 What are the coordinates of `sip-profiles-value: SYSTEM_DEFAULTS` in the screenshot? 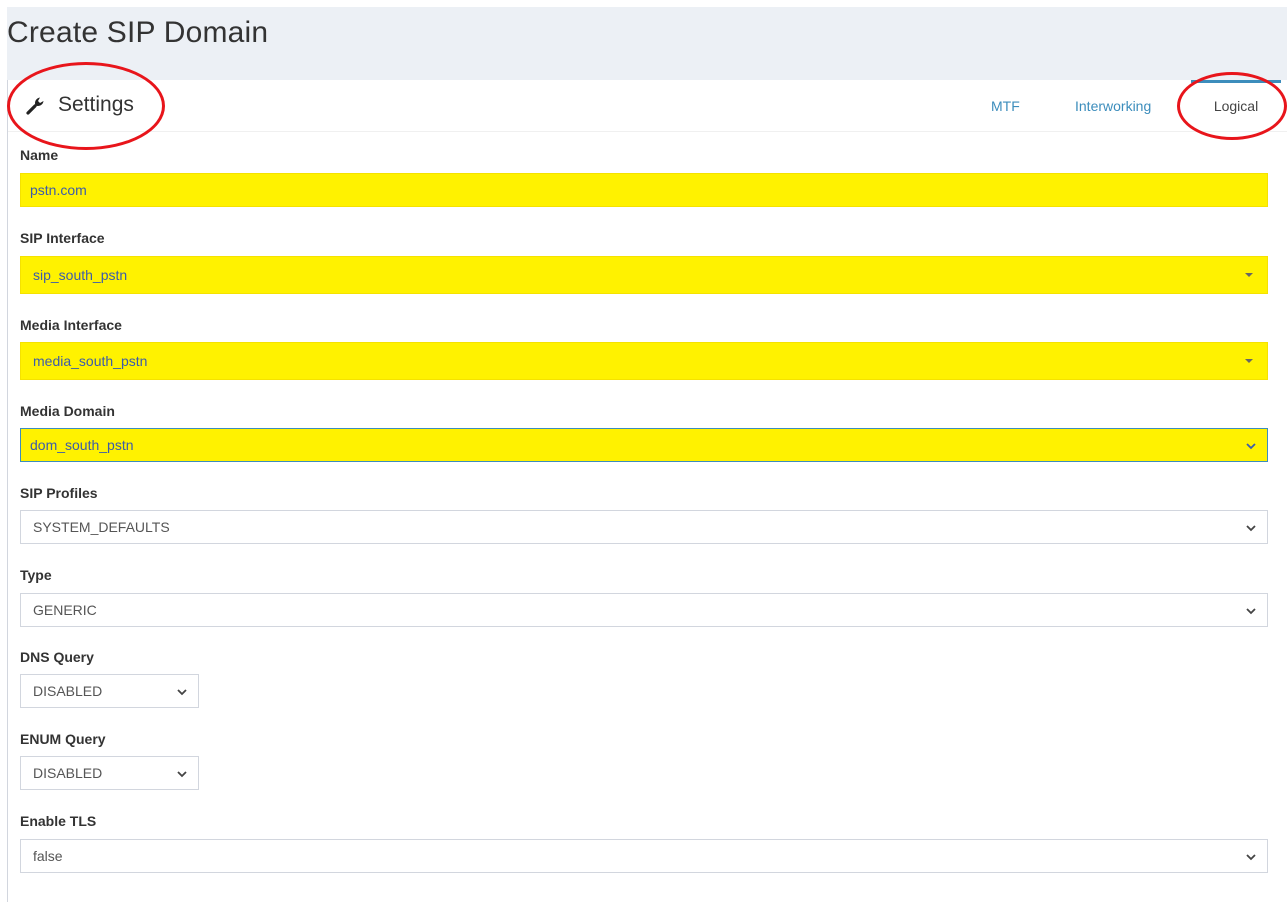 It's located at (101, 527).